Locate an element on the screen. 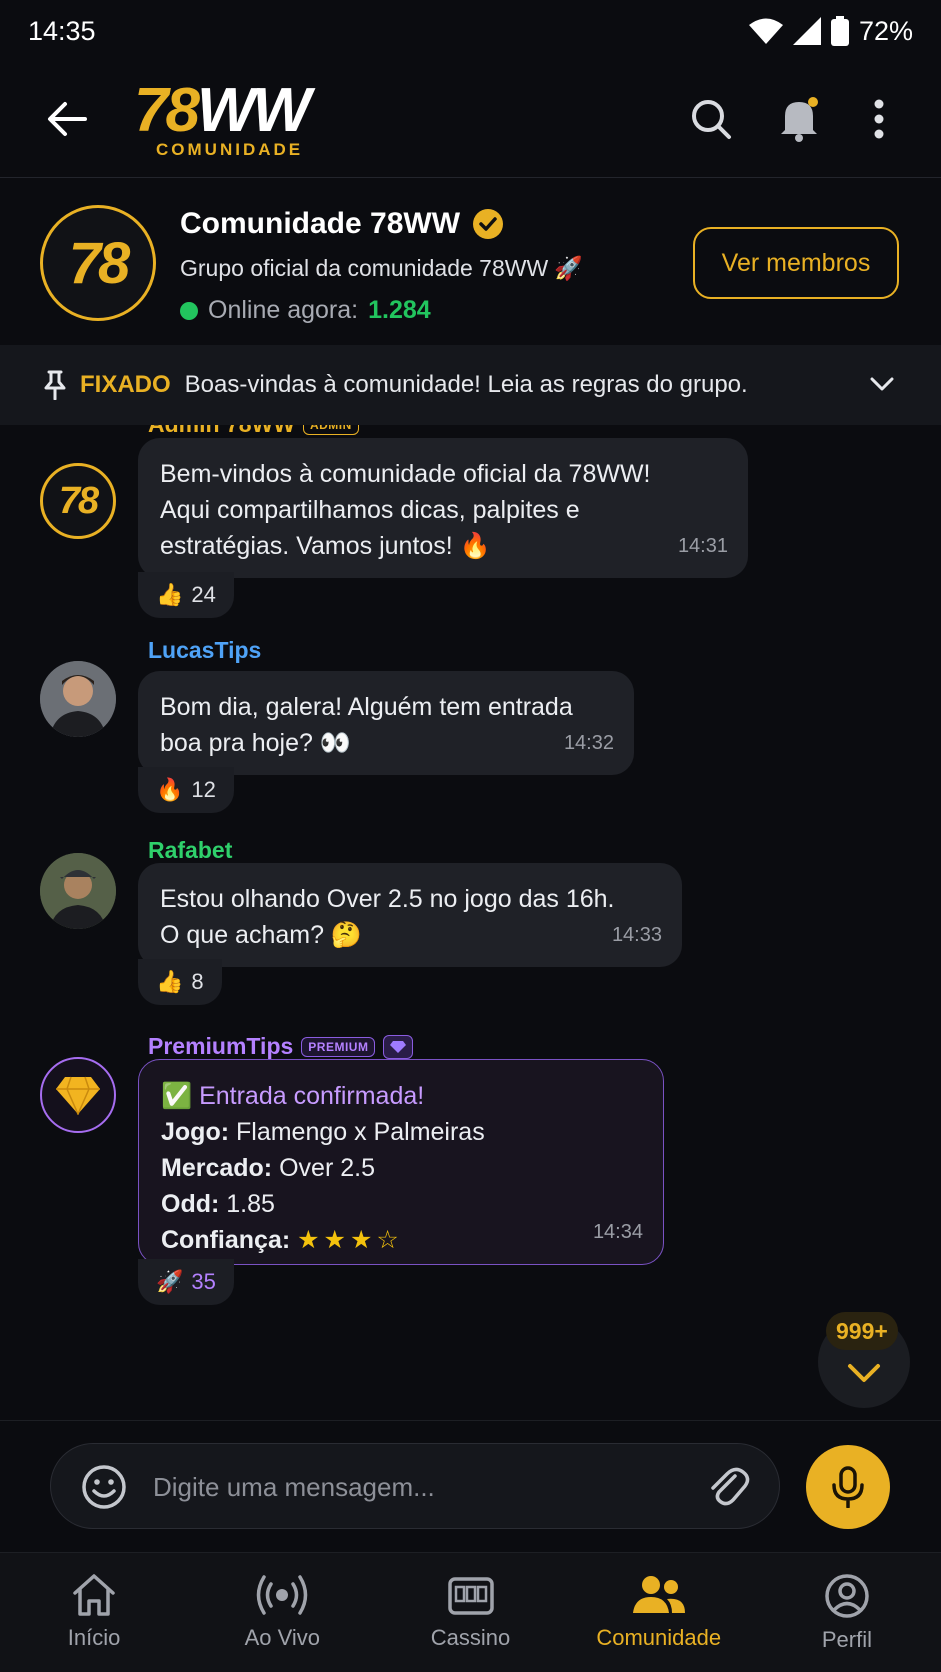 The width and height of the screenshot is (941, 1672). tip-game-row: Jogo: Flamengo x Palmeiras is located at coordinates (401, 1132).